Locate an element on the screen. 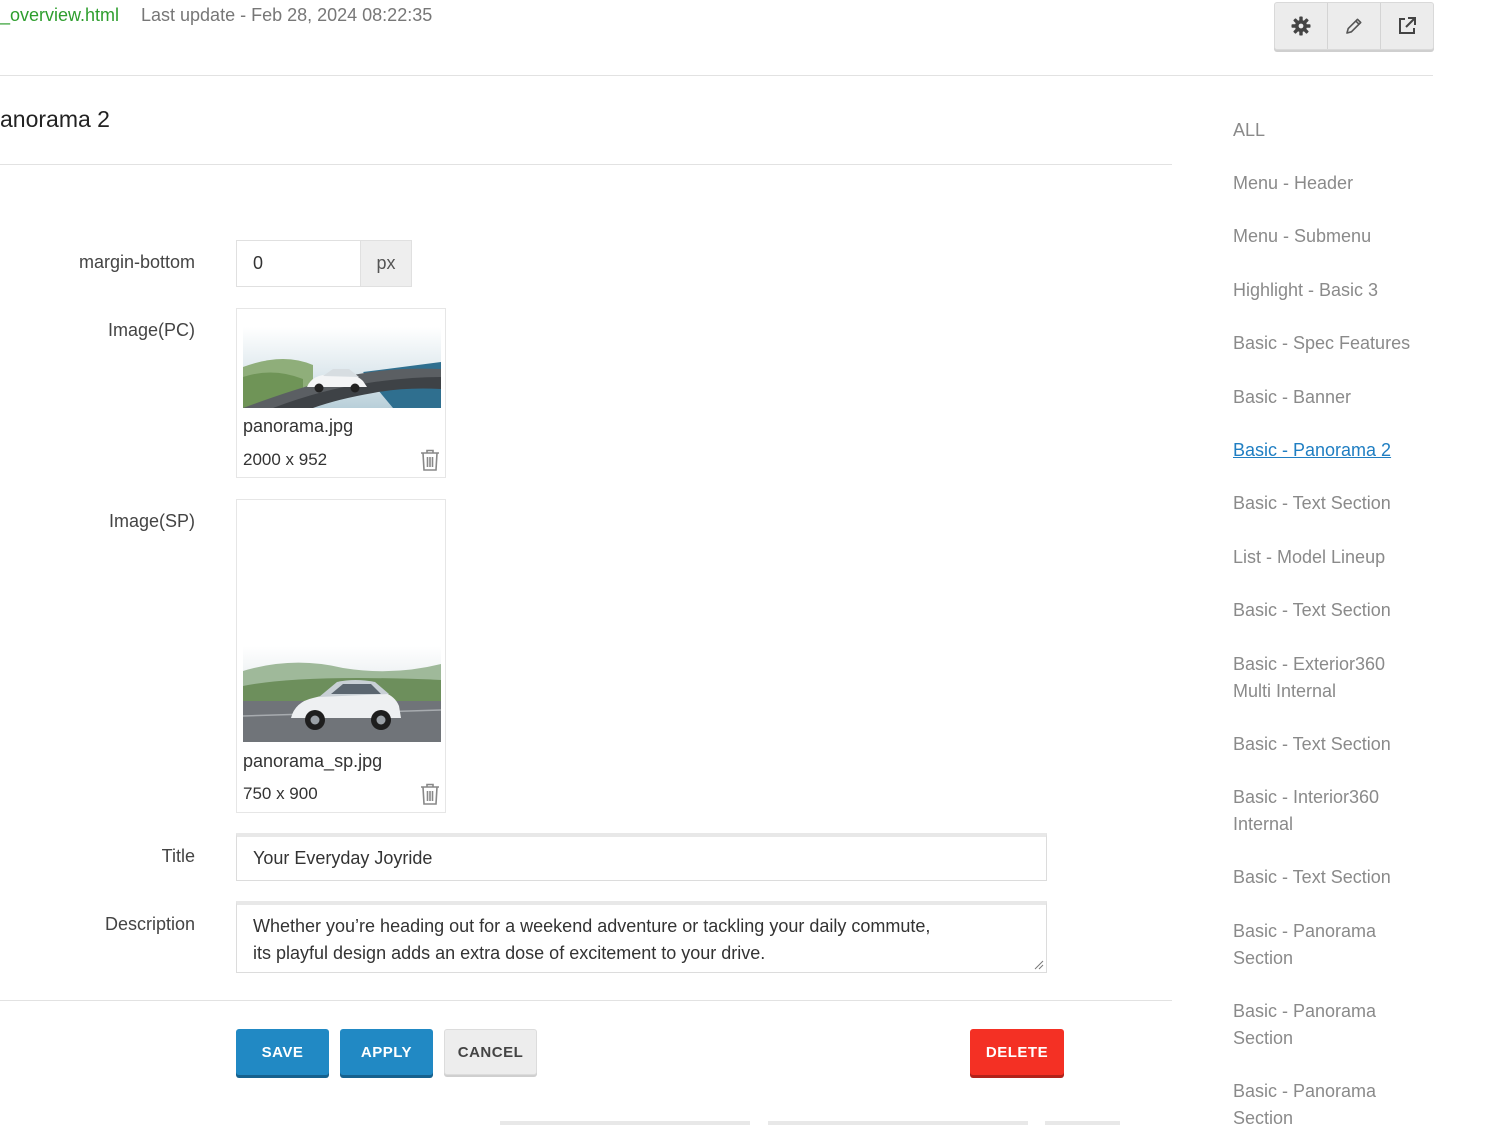  external-link-icon is located at coordinates (1407, 25).